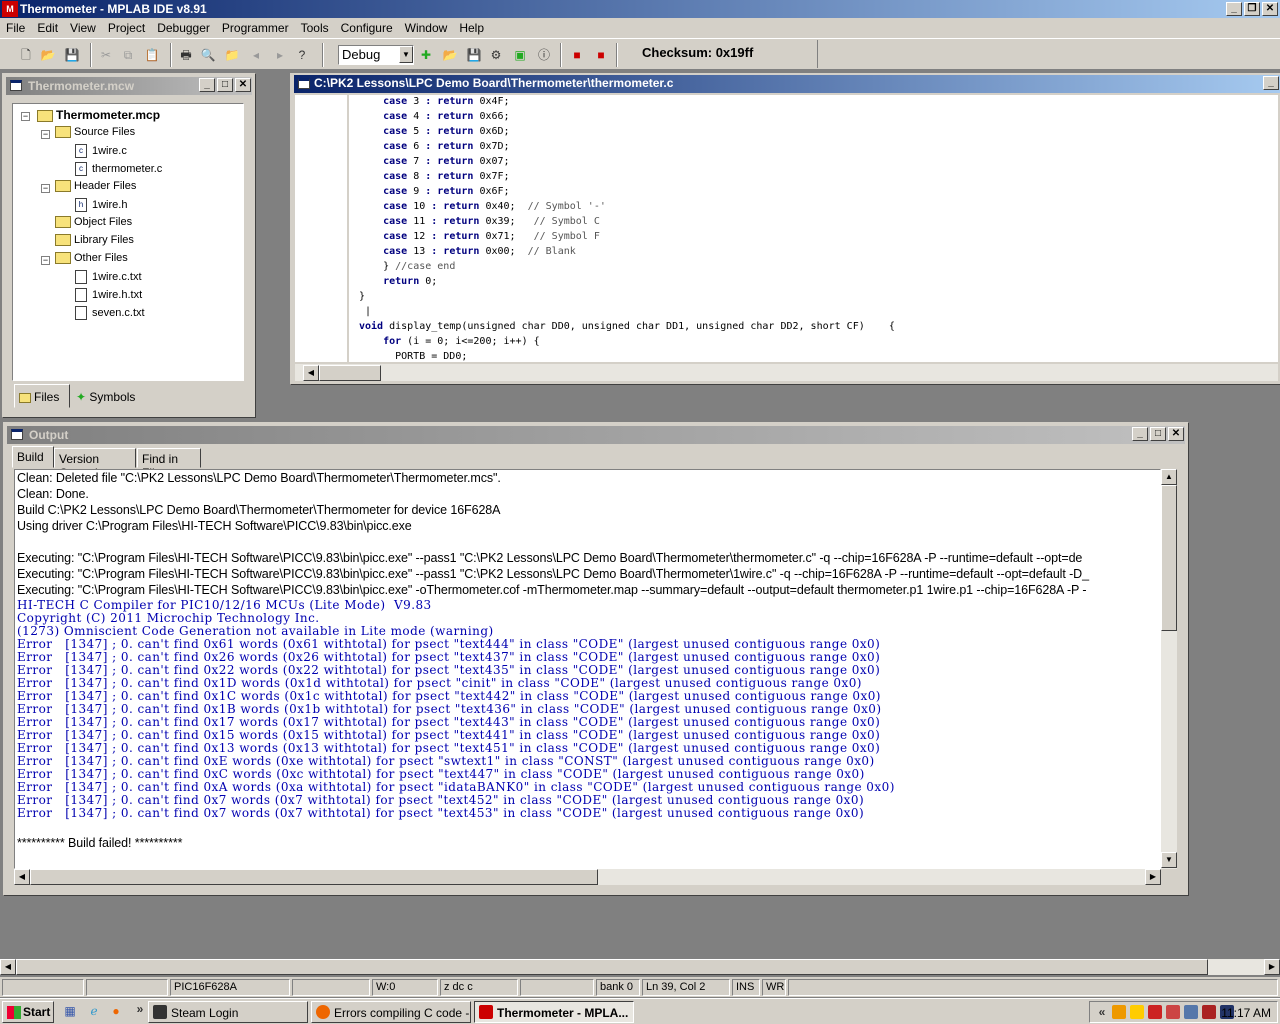 The image size is (1280, 1024). Describe the element at coordinates (1246, 1013) in the screenshot. I see `clock: 11:17 AM` at that location.